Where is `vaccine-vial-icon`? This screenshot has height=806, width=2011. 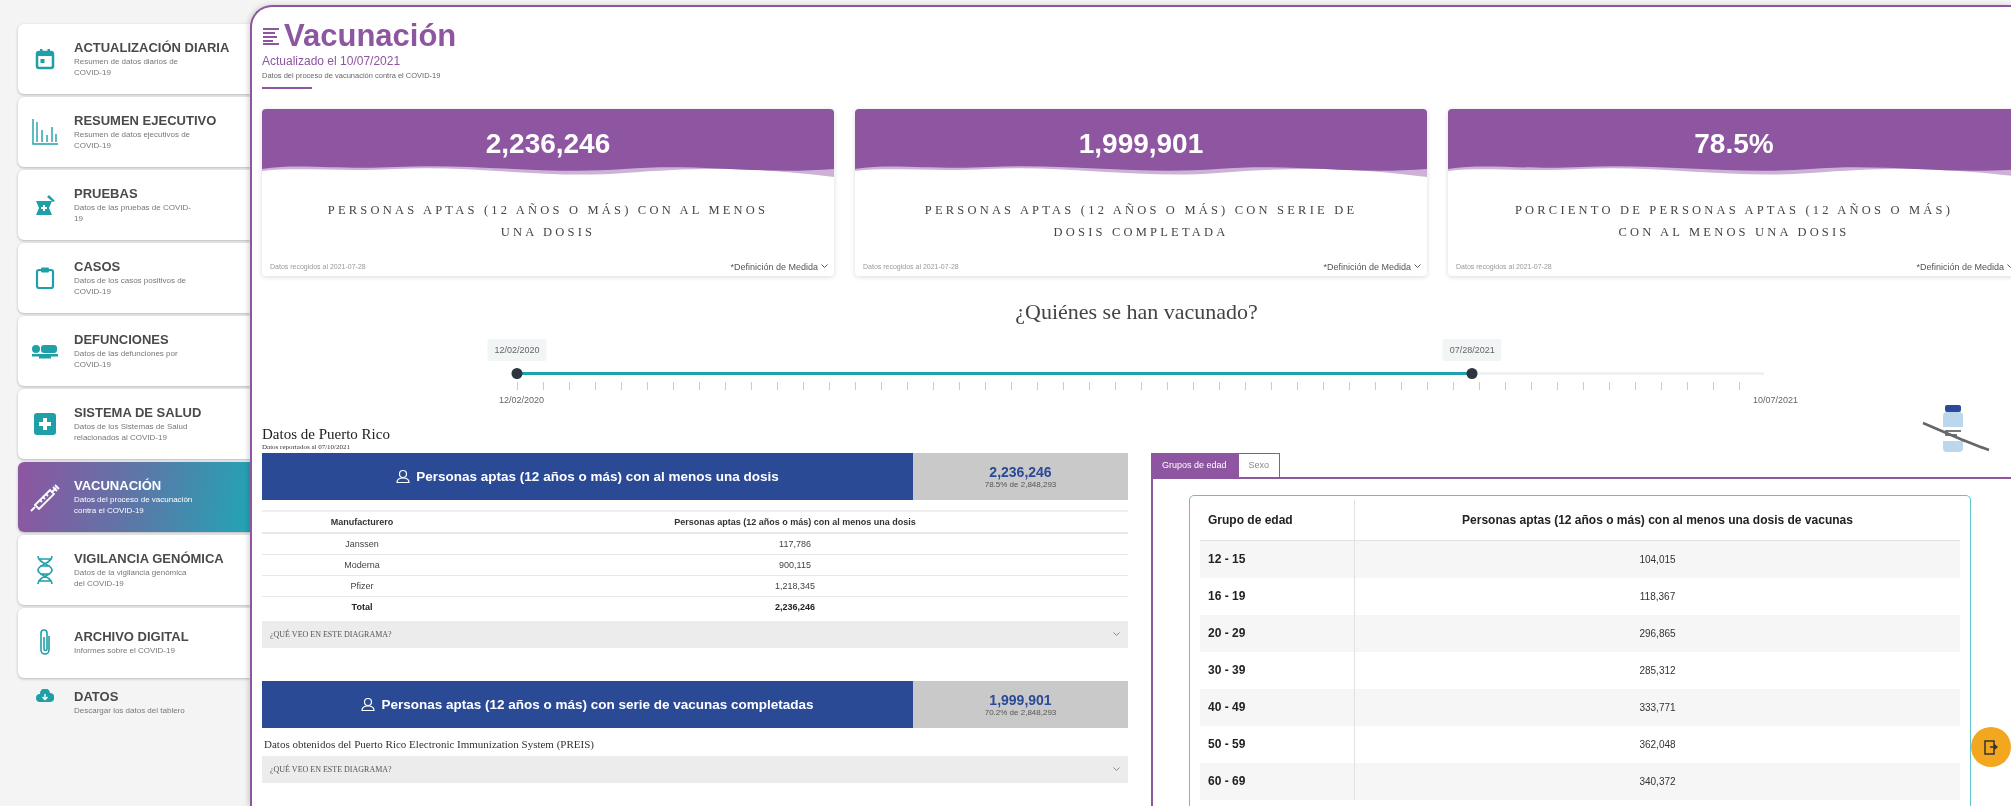
vaccine-vial-icon is located at coordinates (1956, 428).